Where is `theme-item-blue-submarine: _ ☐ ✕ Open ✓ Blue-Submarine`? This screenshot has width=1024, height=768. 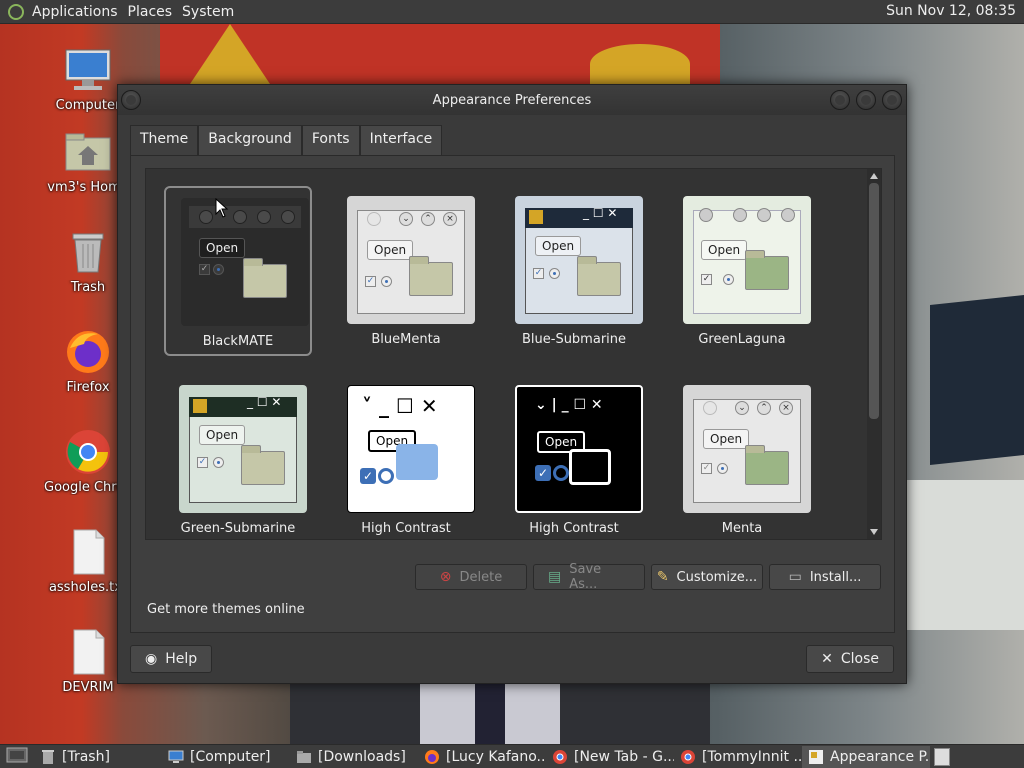 theme-item-blue-submarine: _ ☐ ✕ Open ✓ Blue-Submarine is located at coordinates (574, 271).